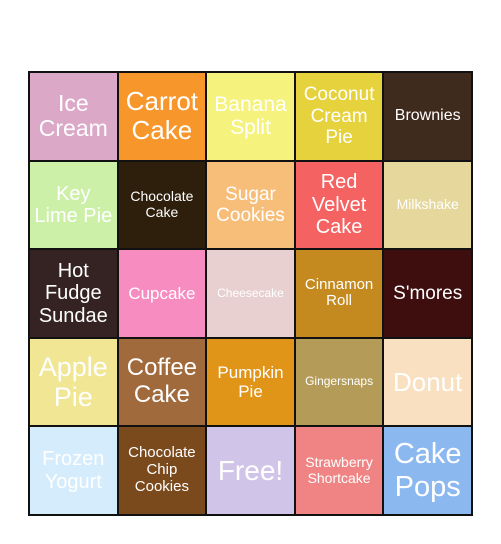 This screenshot has height=544, width=501. What do you see at coordinates (73, 470) in the screenshot?
I see `bingo-cell: Frozen Yogurt` at bounding box center [73, 470].